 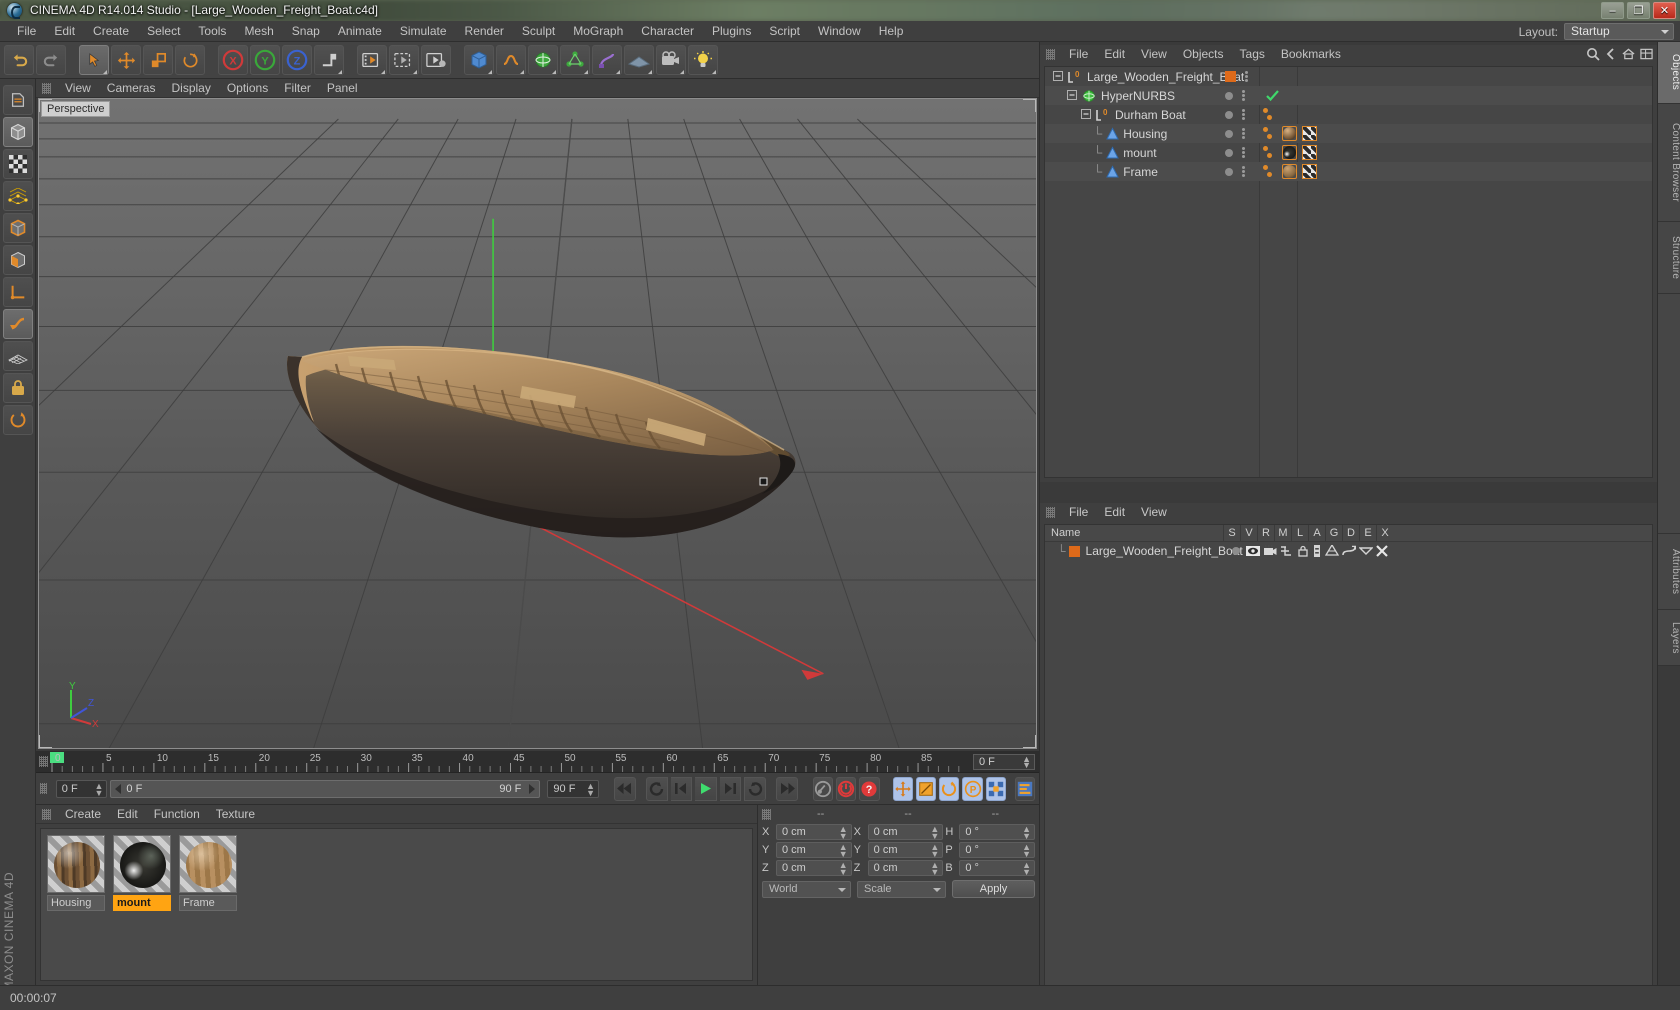 What do you see at coordinates (18, 164) in the screenshot?
I see `texture-mode-button` at bounding box center [18, 164].